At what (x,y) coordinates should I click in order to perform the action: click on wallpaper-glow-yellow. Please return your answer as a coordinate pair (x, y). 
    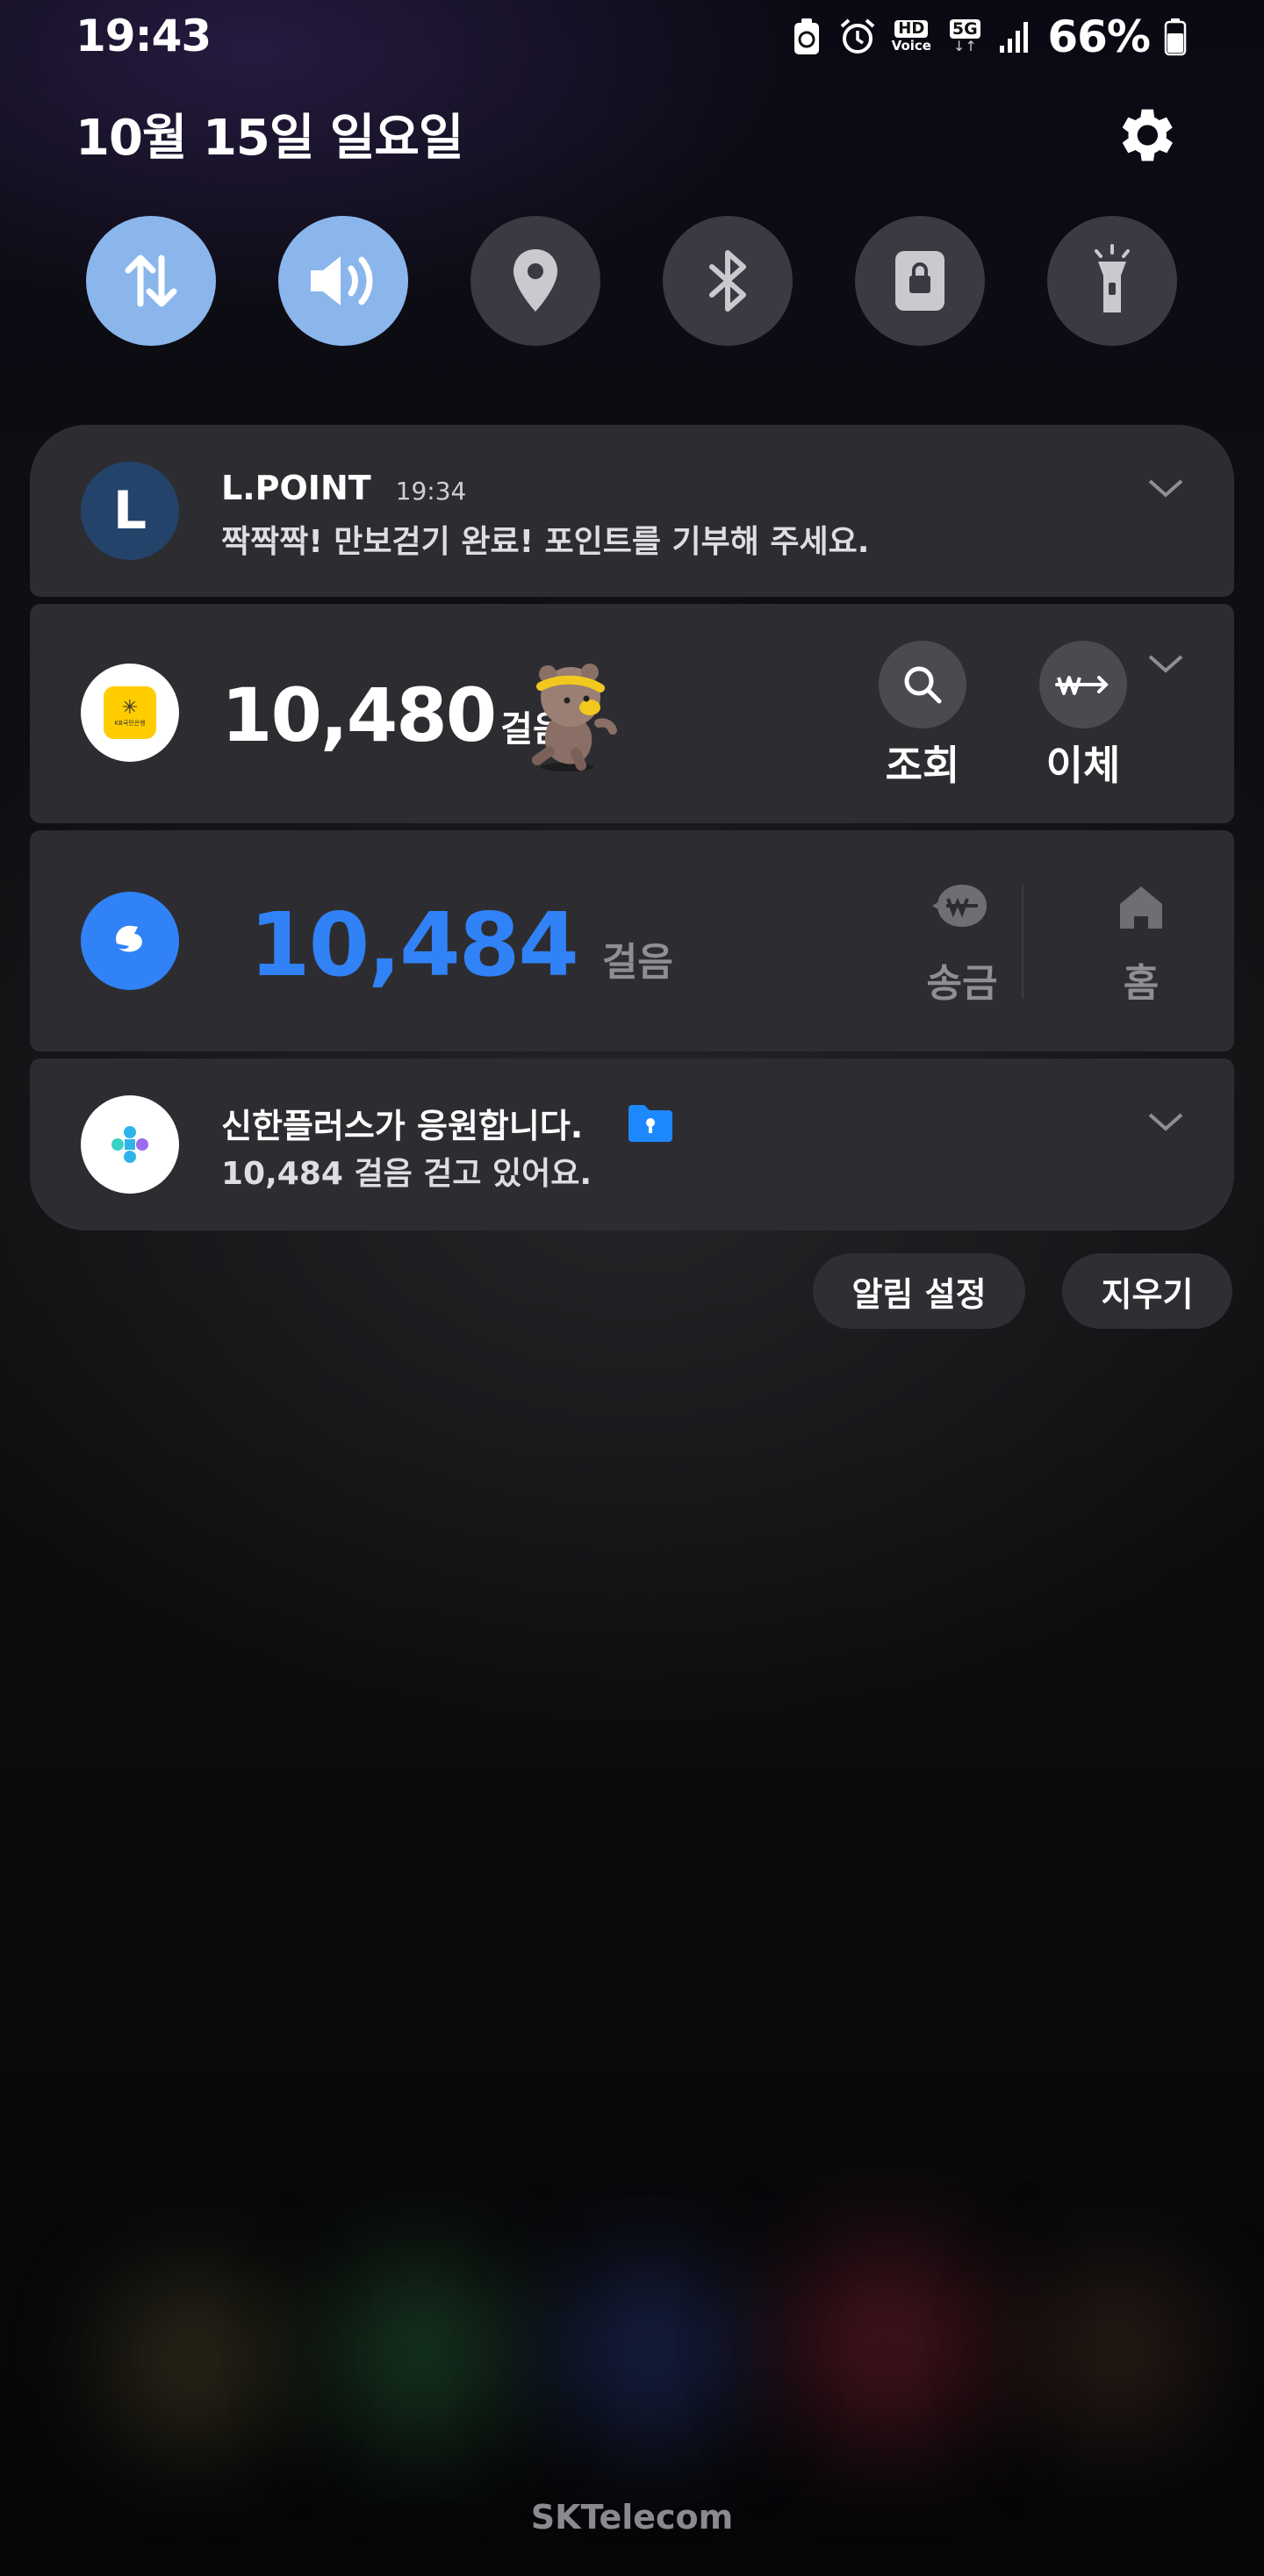
    Looking at the image, I should click on (193, 2361).